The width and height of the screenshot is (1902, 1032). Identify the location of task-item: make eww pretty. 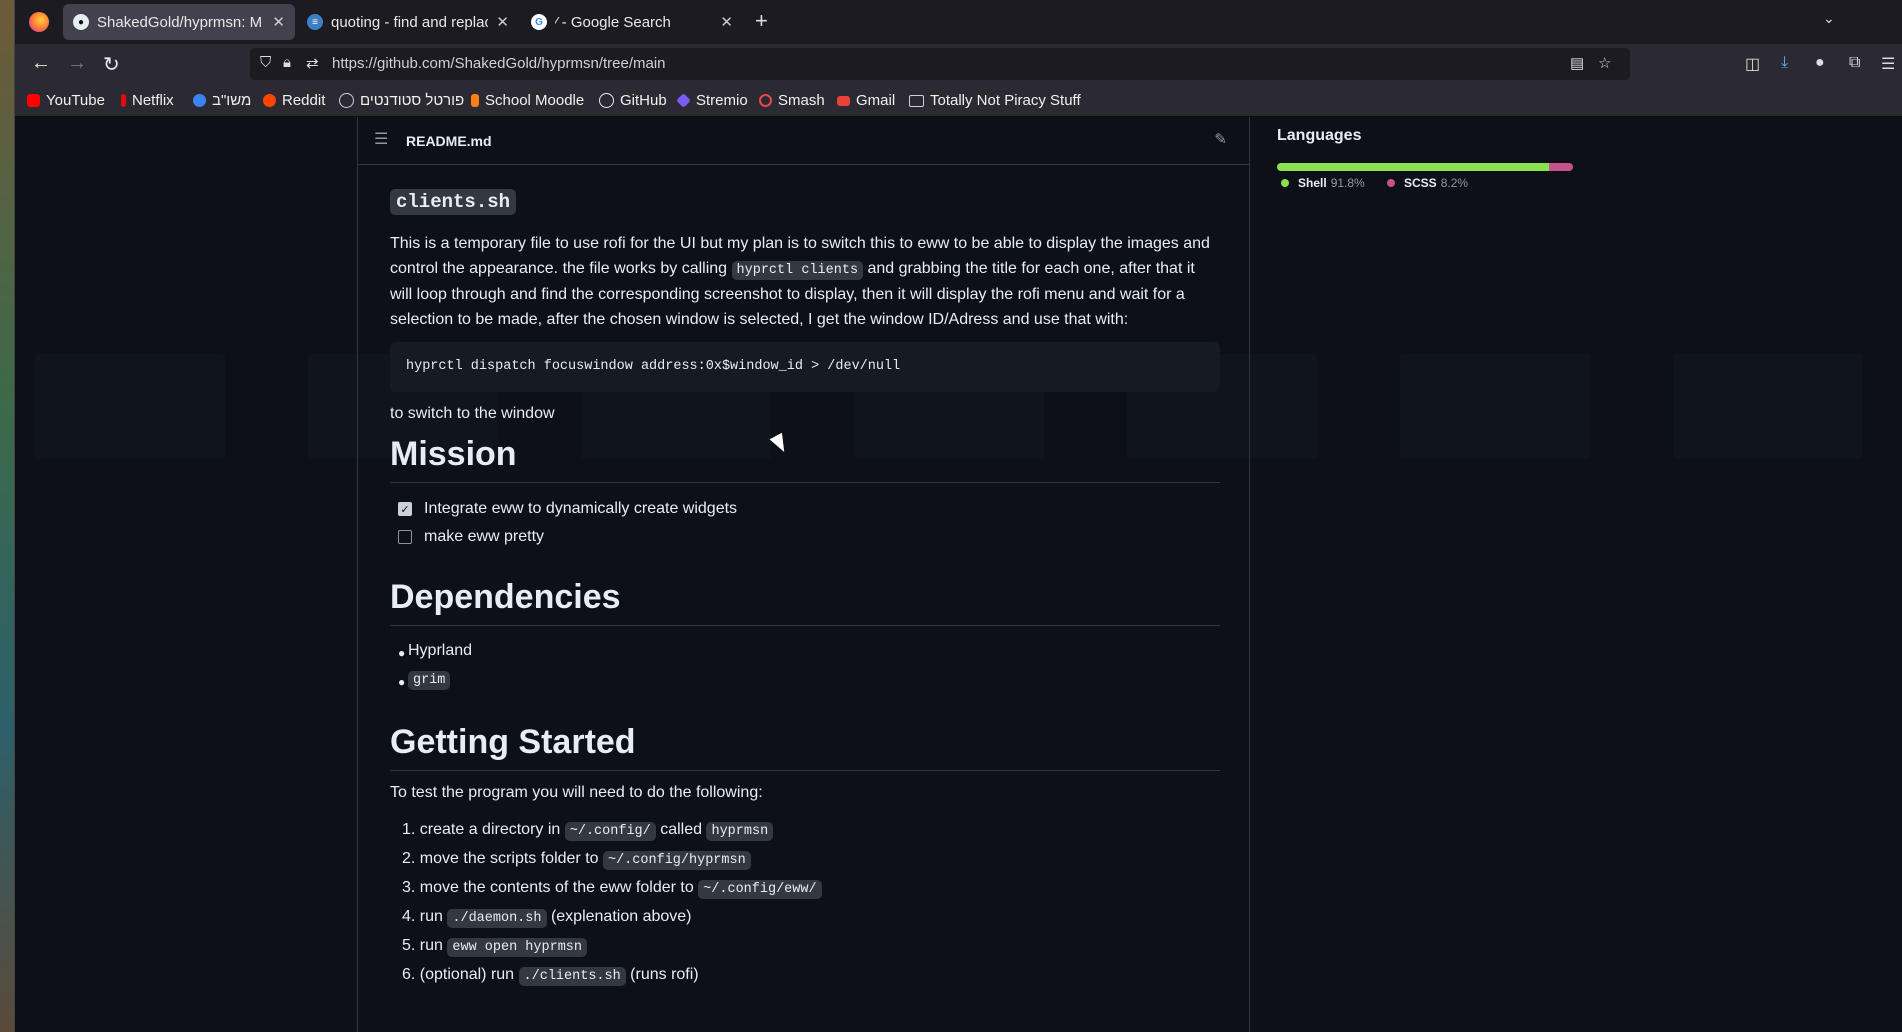
(471, 537).